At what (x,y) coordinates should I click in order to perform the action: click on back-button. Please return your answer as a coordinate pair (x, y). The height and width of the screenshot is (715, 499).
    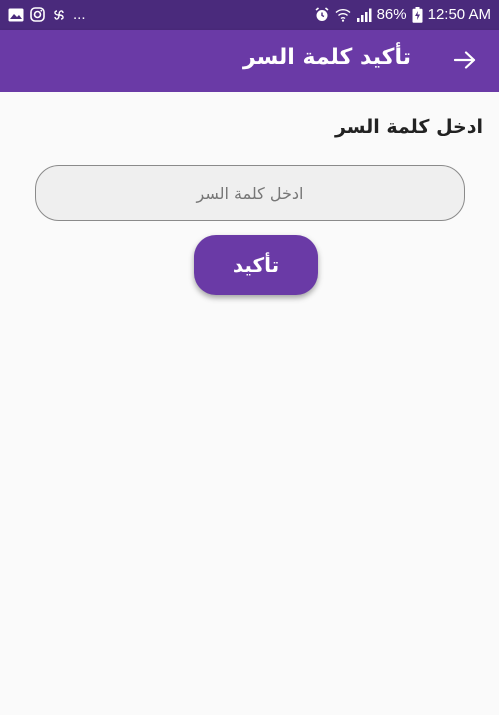
    Looking at the image, I should click on (465, 60).